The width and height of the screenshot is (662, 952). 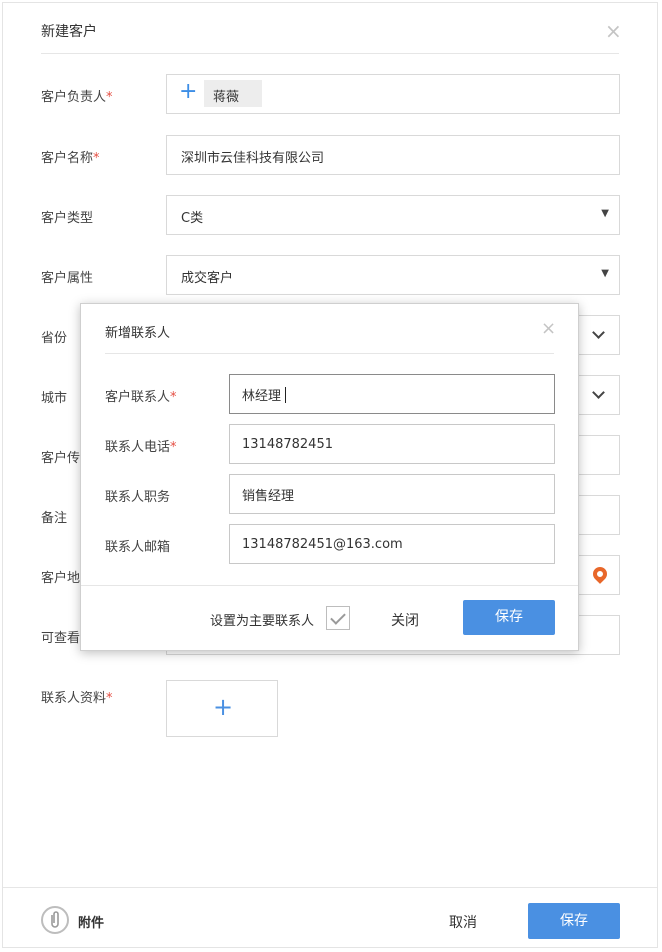 I want to click on attachment-label: 附件, so click(x=91, y=921).